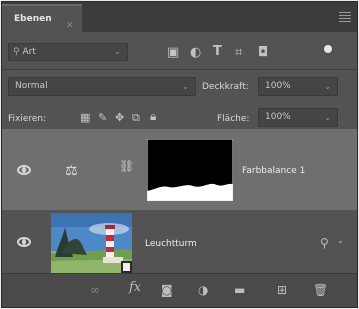  Describe the element at coordinates (340, 240) in the screenshot. I see `expand-arrow-icon: ⌄` at that location.